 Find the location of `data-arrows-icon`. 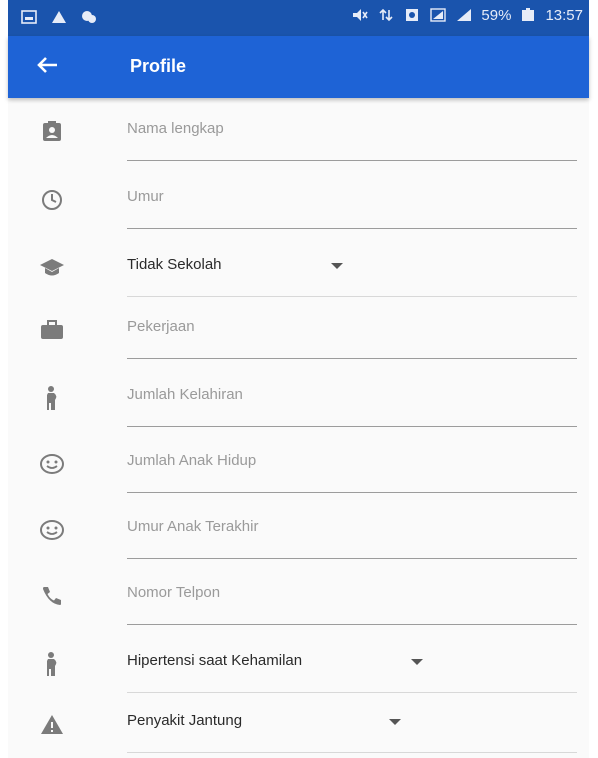

data-arrows-icon is located at coordinates (386, 15).